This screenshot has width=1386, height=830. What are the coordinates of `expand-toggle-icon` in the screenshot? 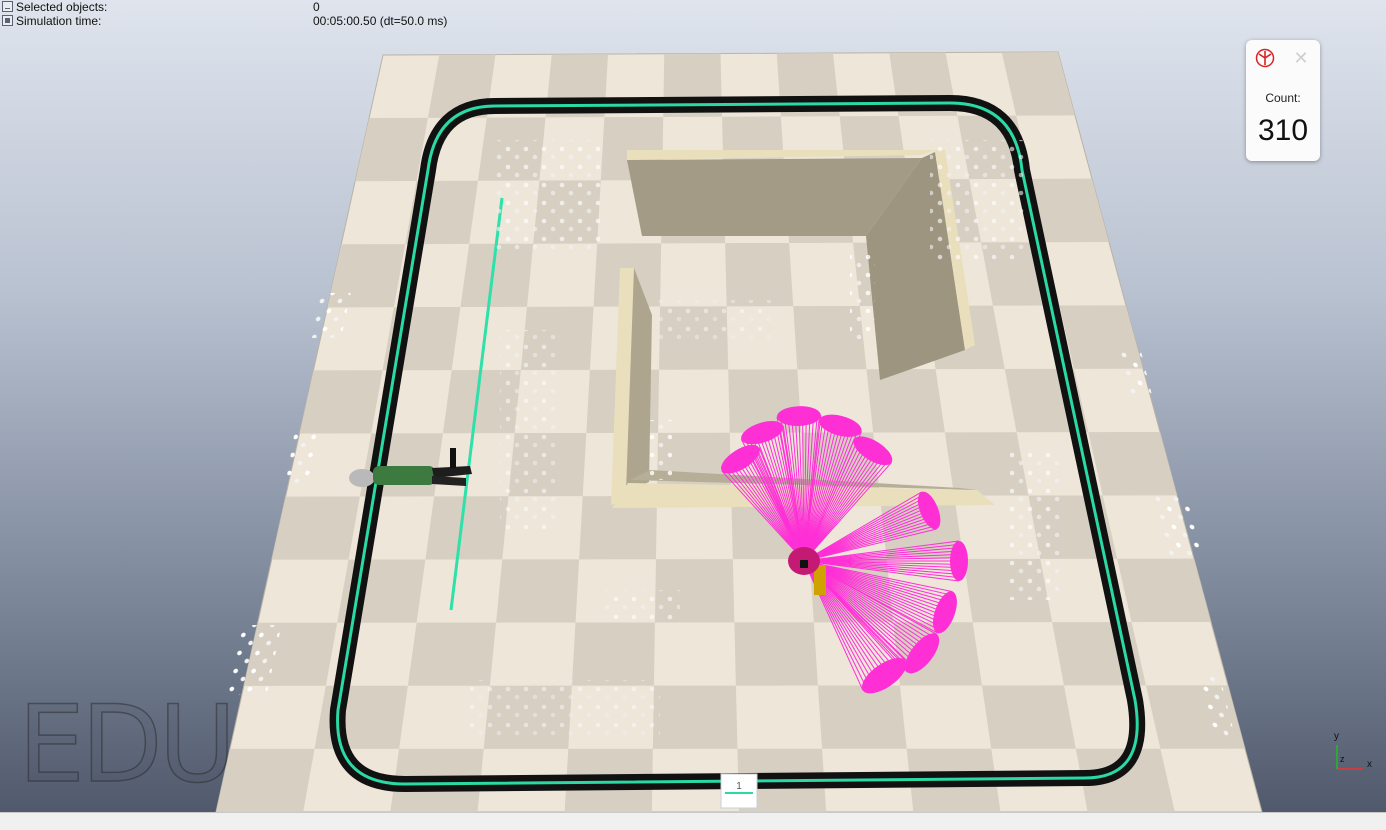 It's located at (7, 20).